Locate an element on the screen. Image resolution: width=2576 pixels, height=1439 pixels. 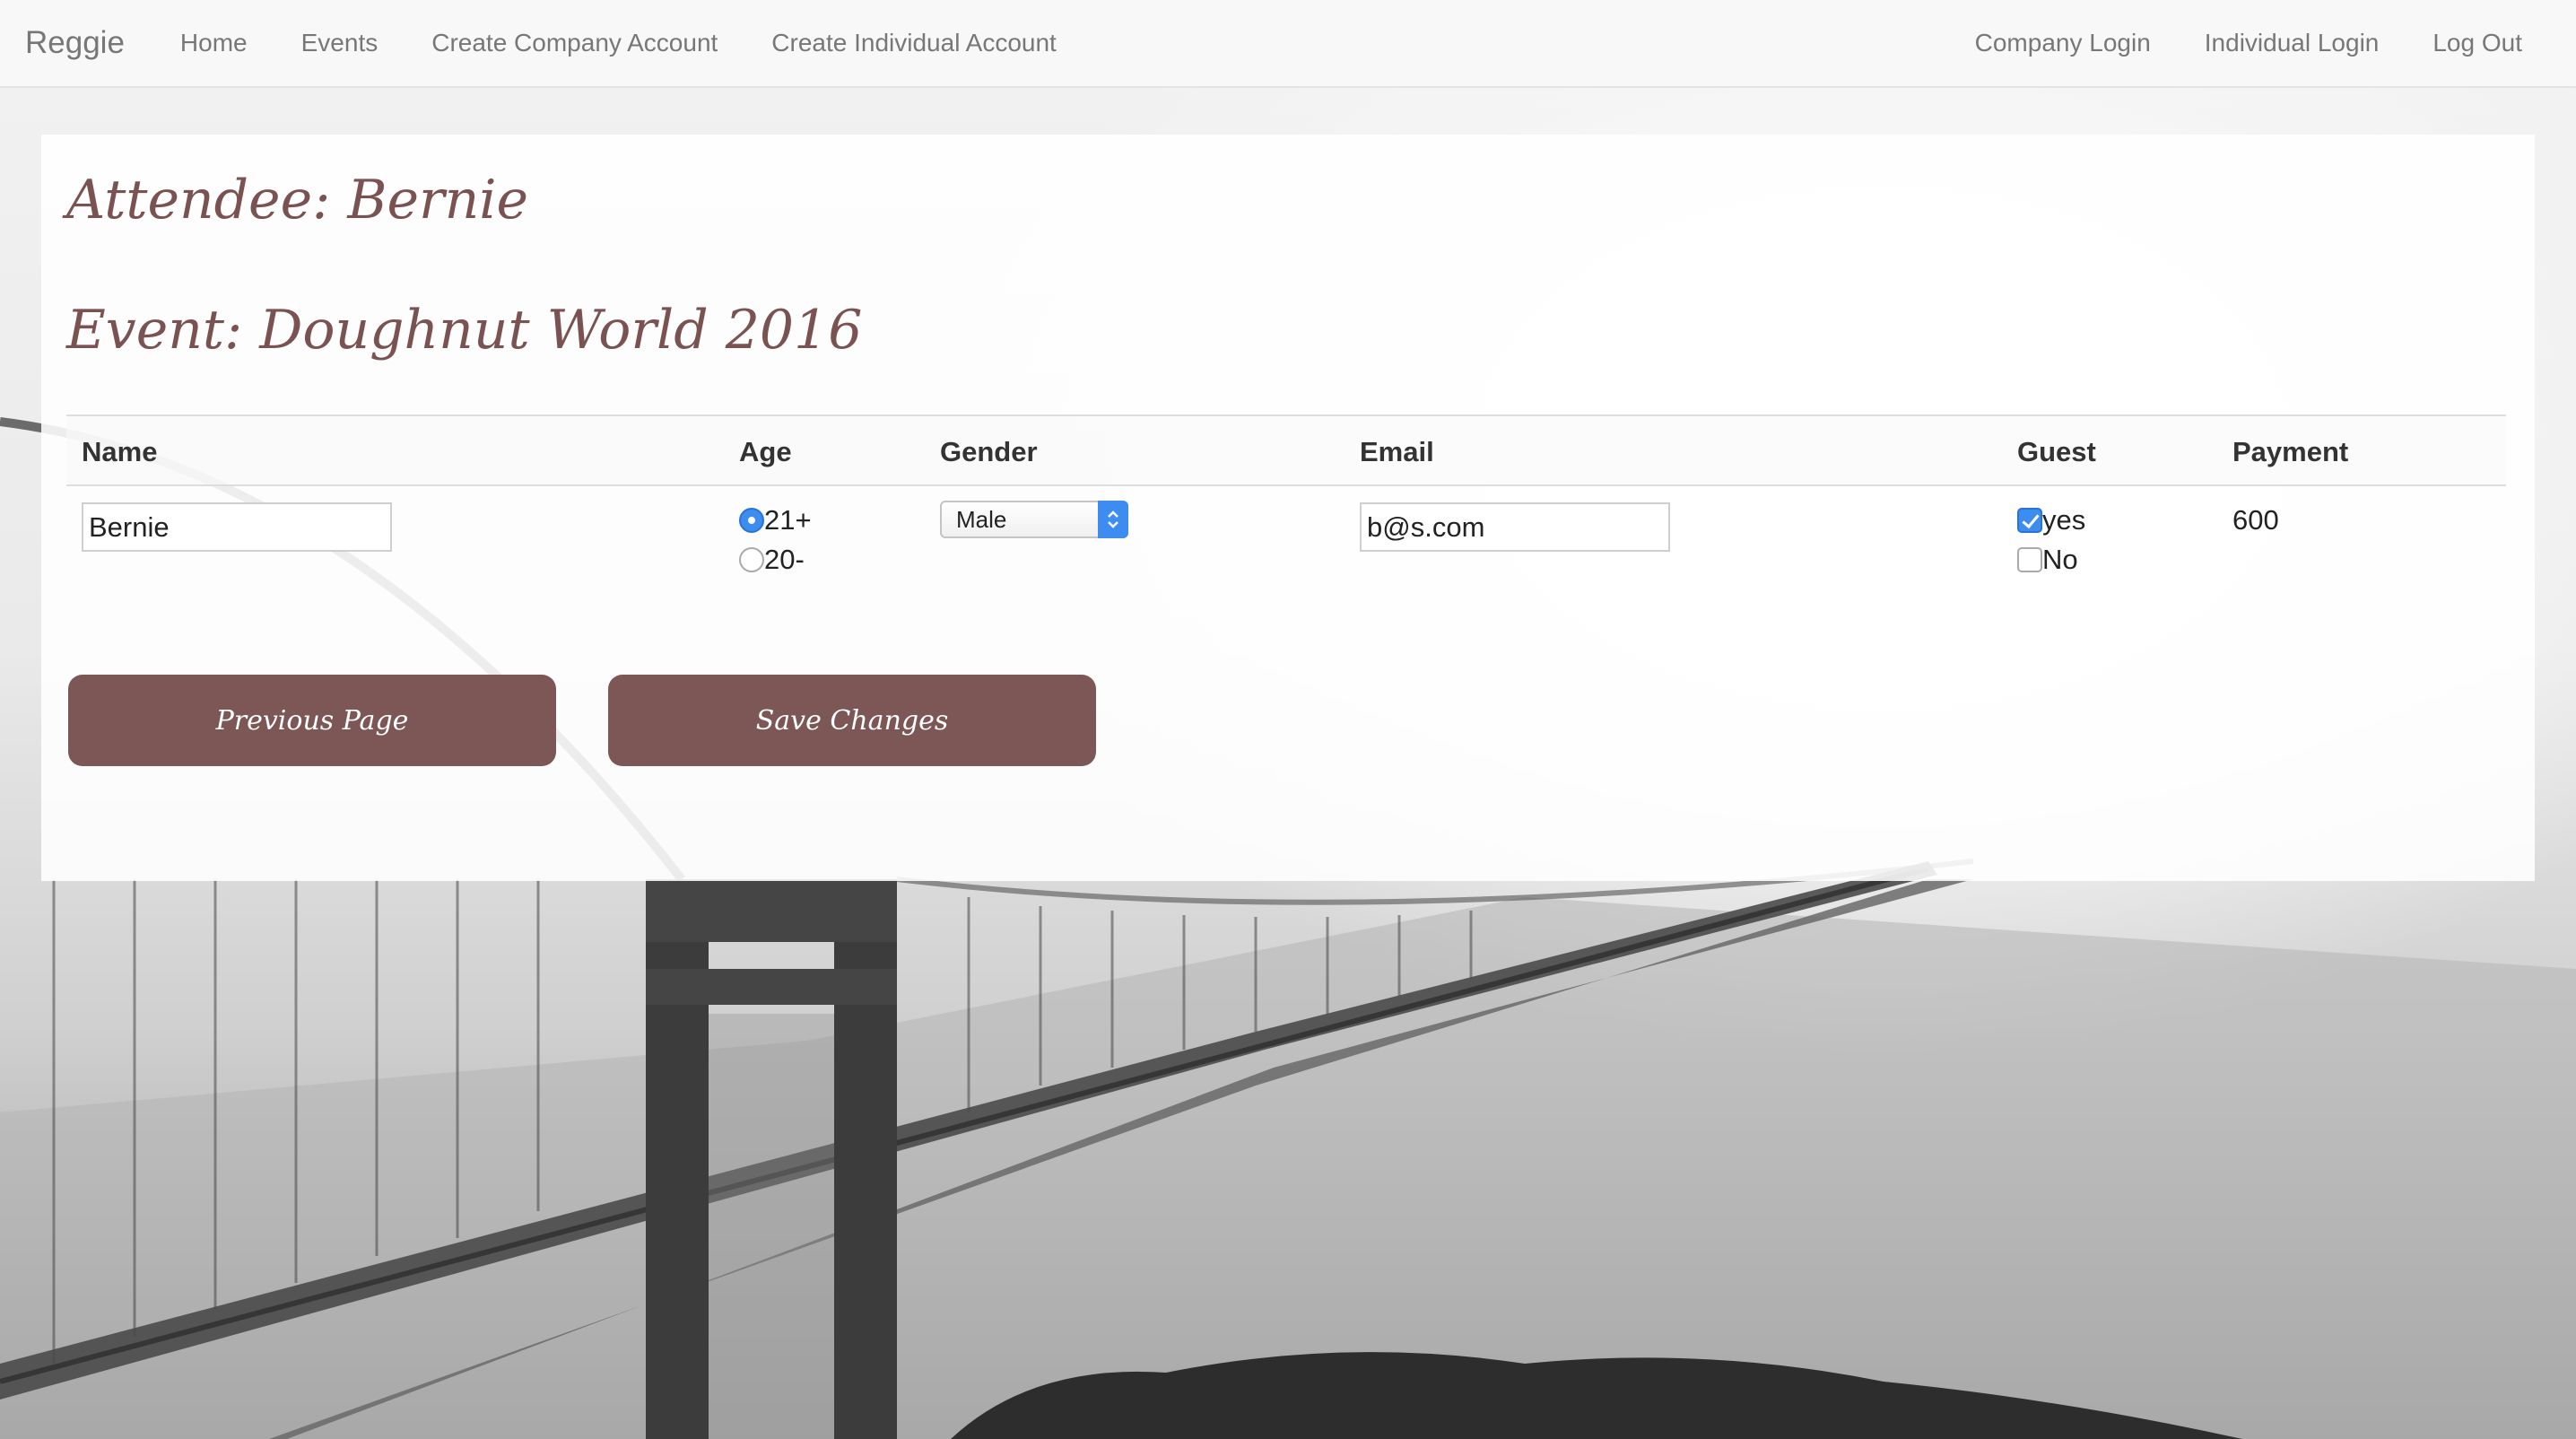
email-cell is located at coordinates (1515, 527).